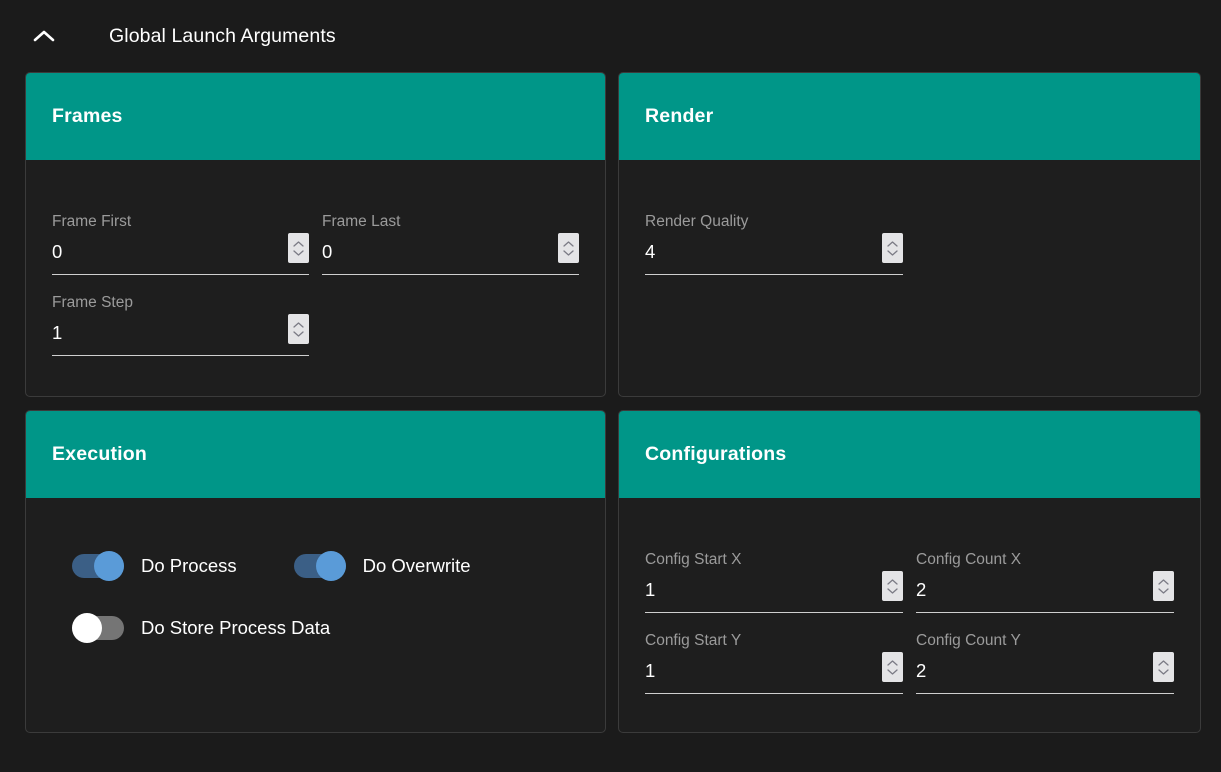 This screenshot has width=1221, height=772. I want to click on field-render-quality-label: Render Quality, so click(697, 221).